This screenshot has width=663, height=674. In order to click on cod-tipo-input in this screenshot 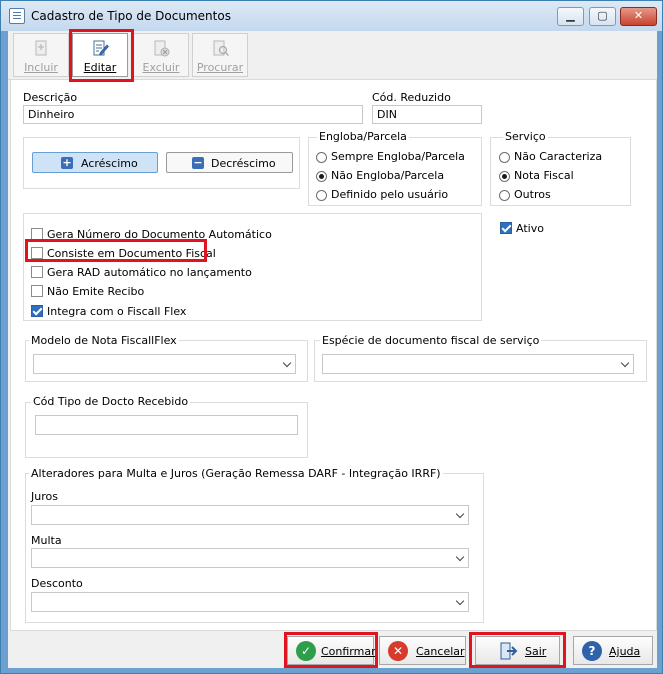, I will do `click(166, 425)`.